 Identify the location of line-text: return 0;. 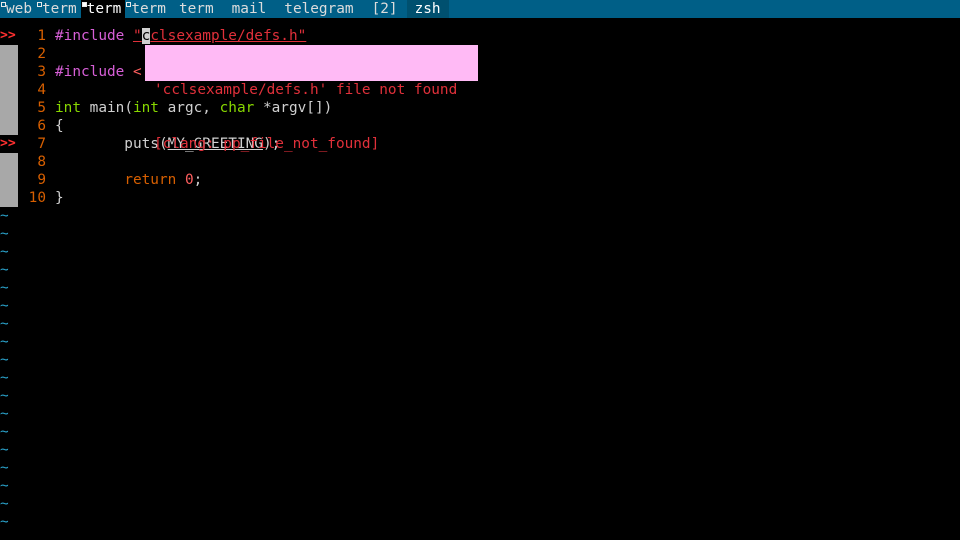
(128, 180).